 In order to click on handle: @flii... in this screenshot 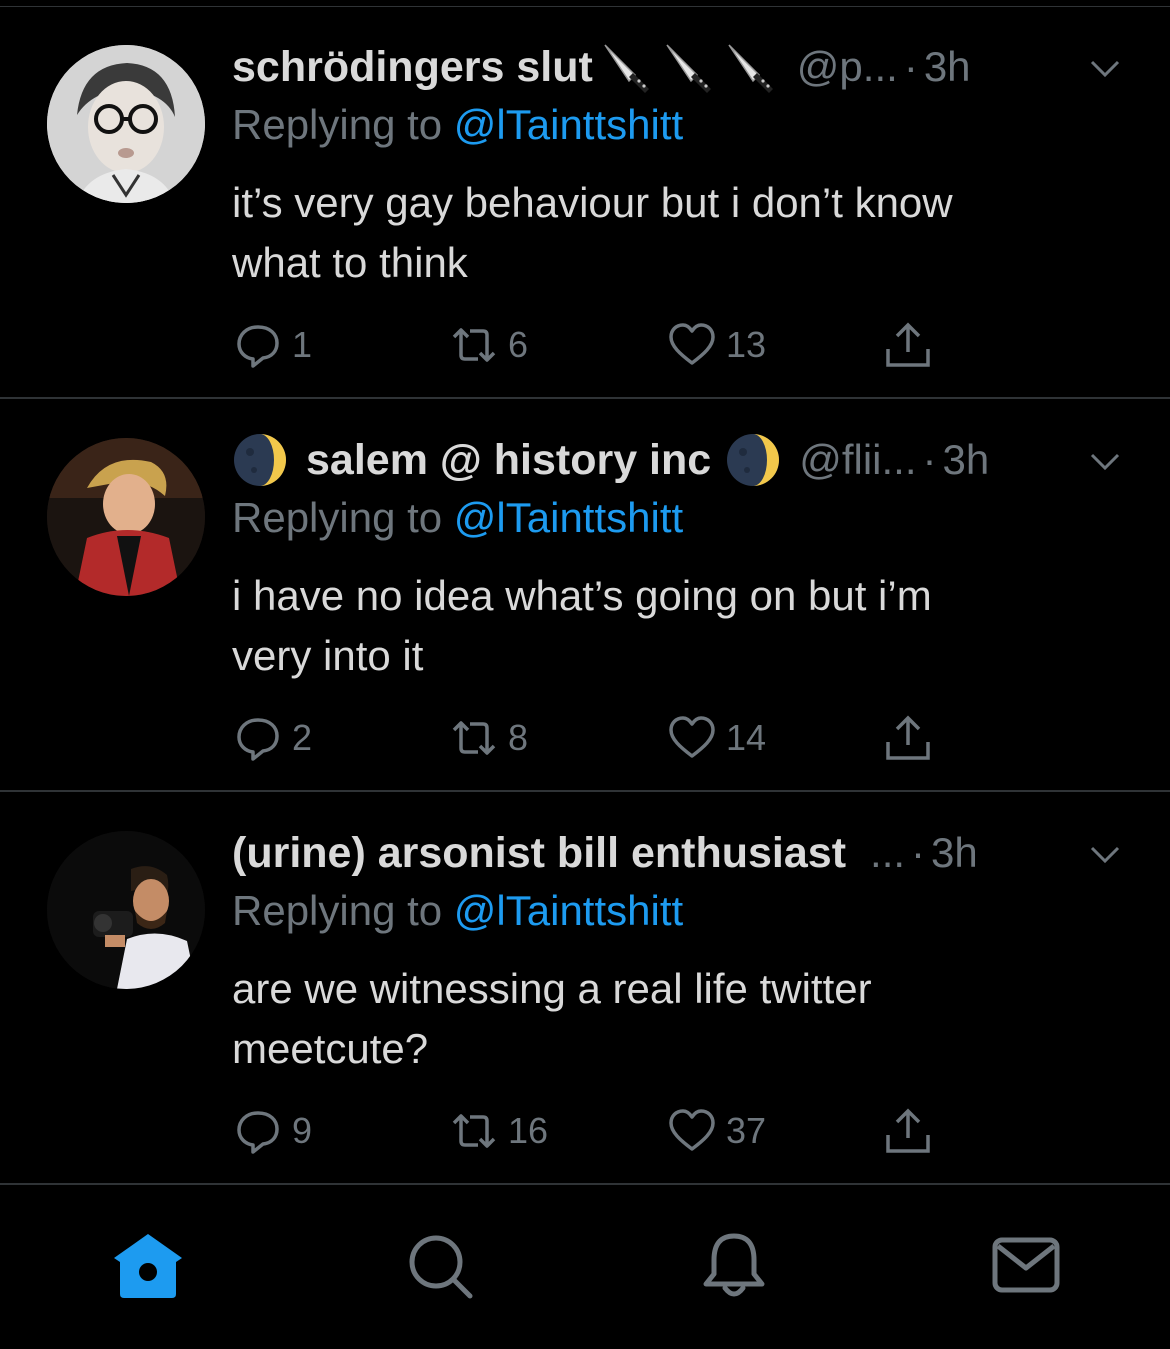, I will do `click(858, 459)`.